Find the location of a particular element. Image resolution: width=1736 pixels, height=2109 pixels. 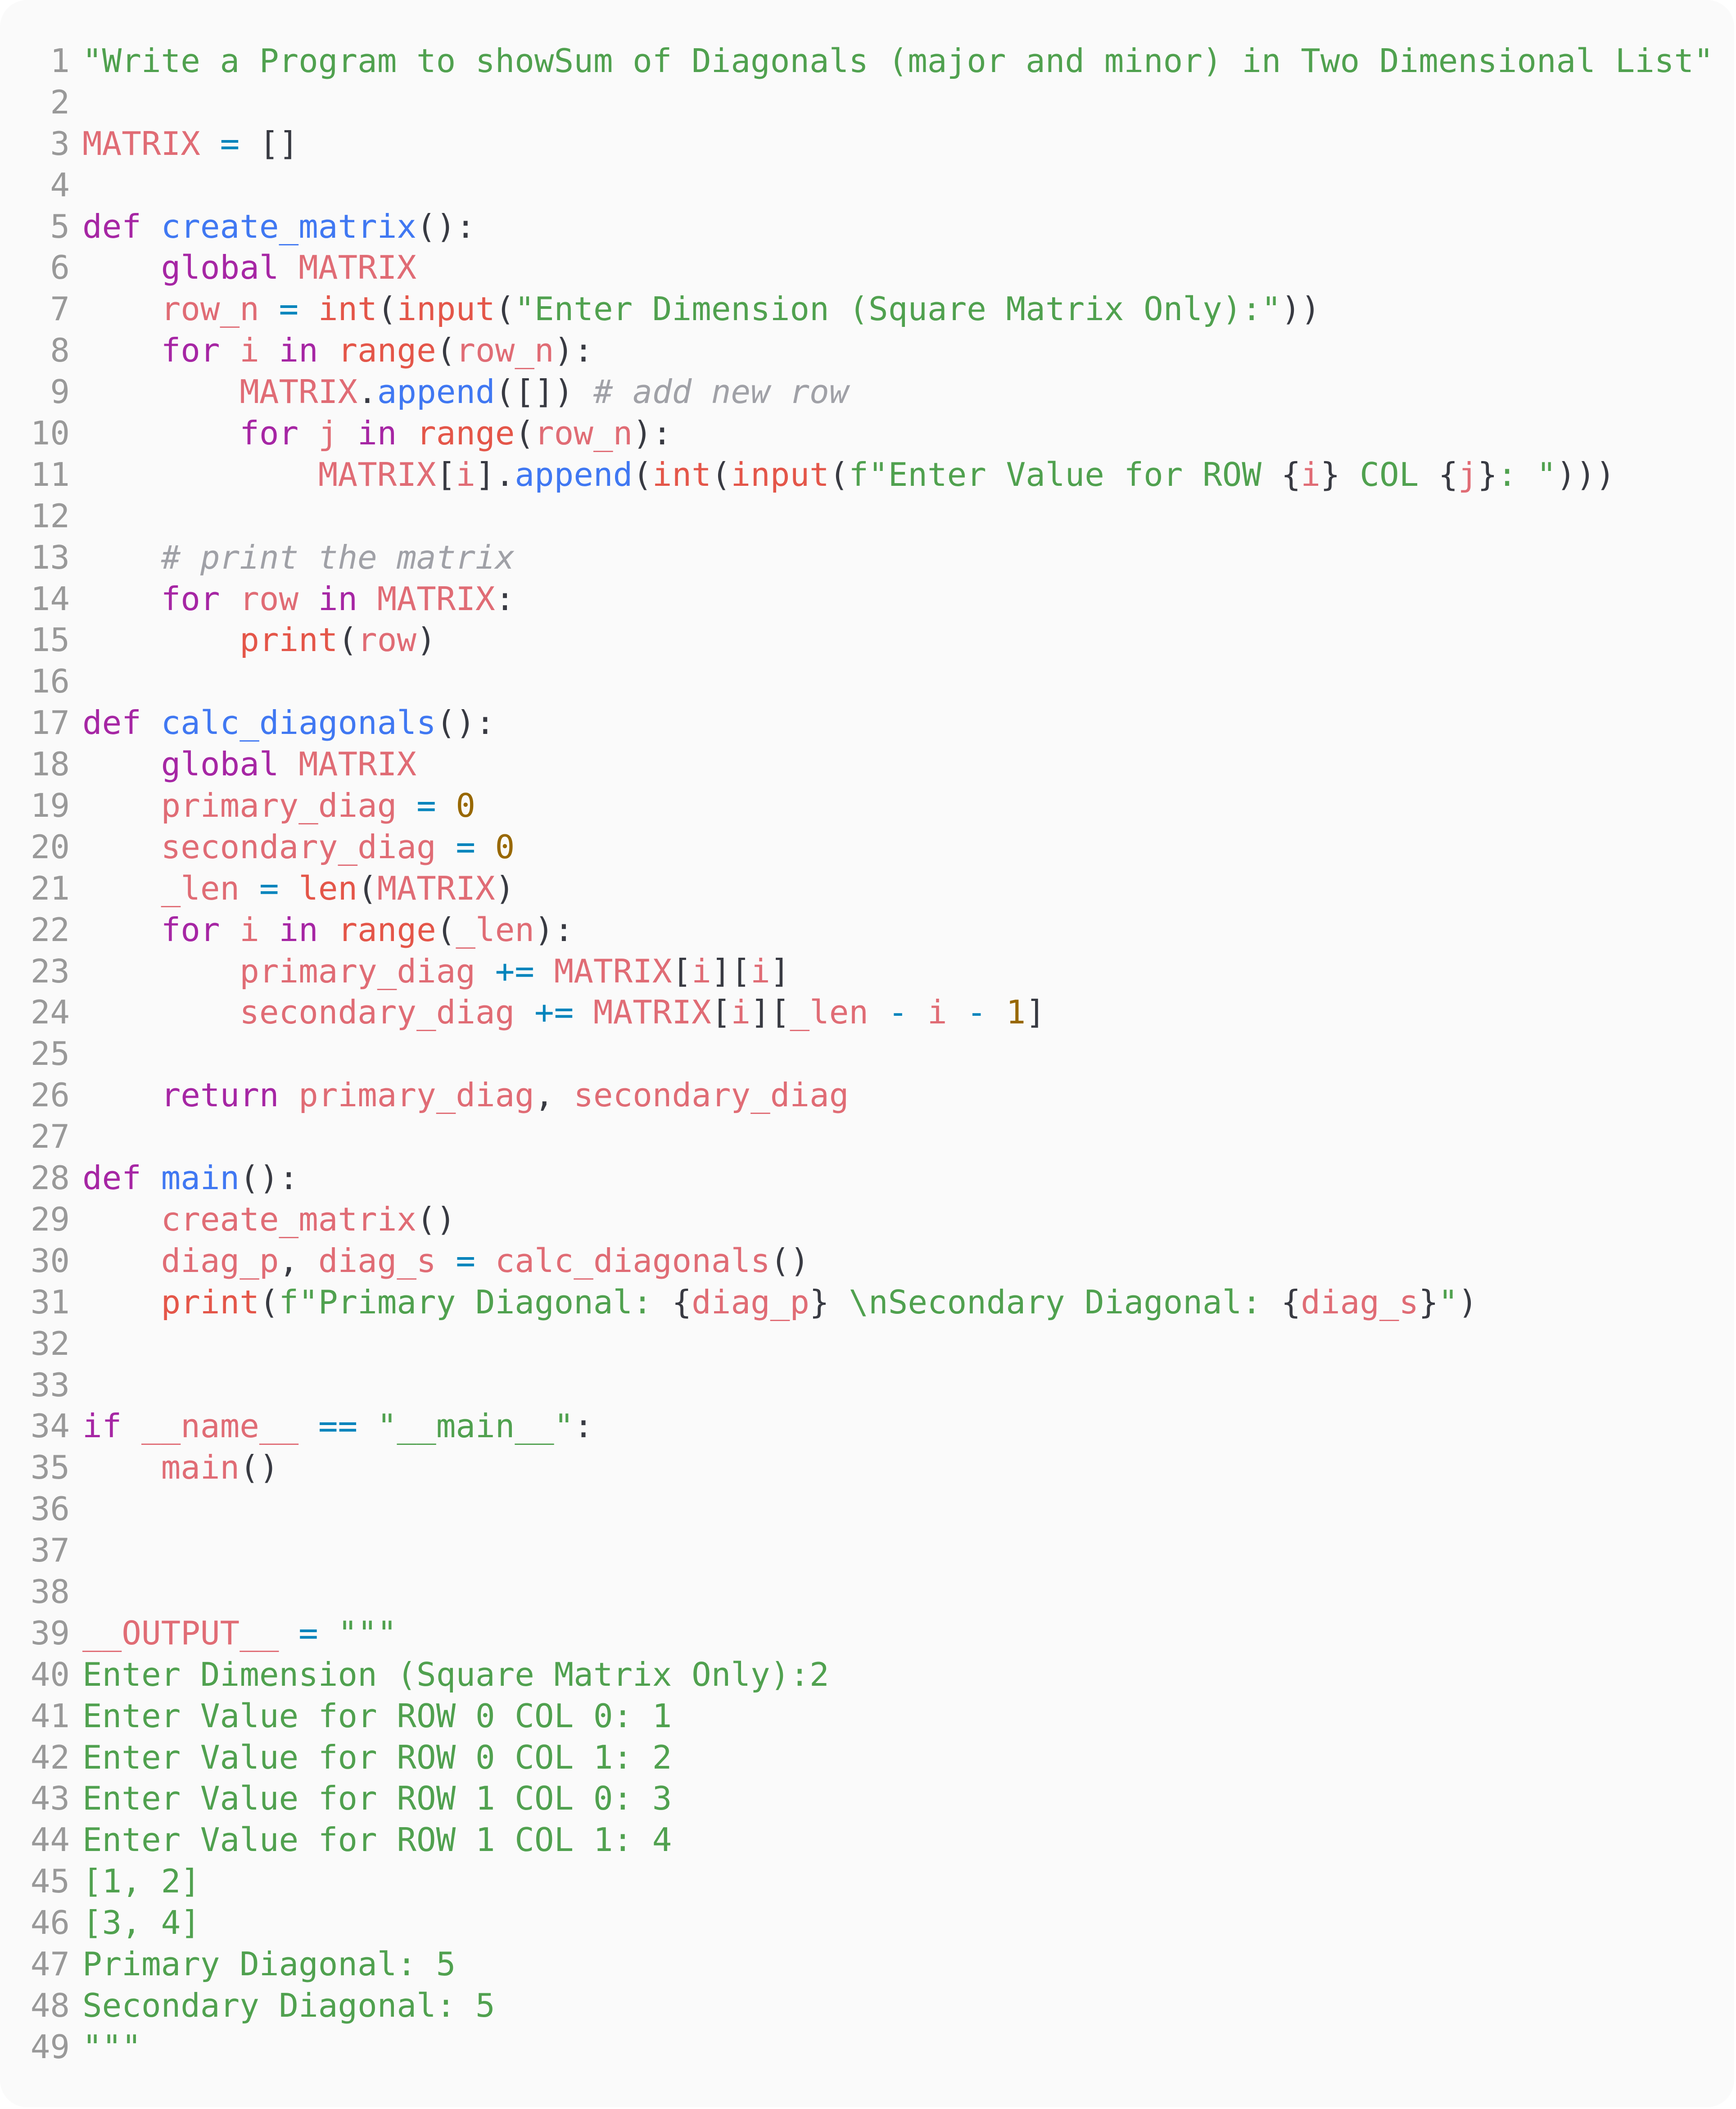

string-token: COL is located at coordinates (1389, 475).